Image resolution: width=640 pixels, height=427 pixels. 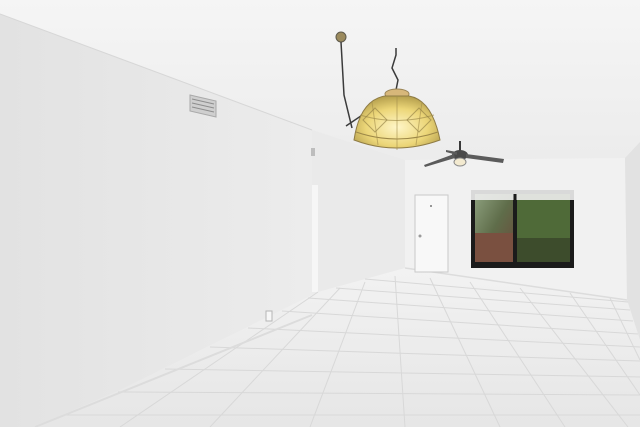 What do you see at coordinates (431, 233) in the screenshot?
I see `white-door` at bounding box center [431, 233].